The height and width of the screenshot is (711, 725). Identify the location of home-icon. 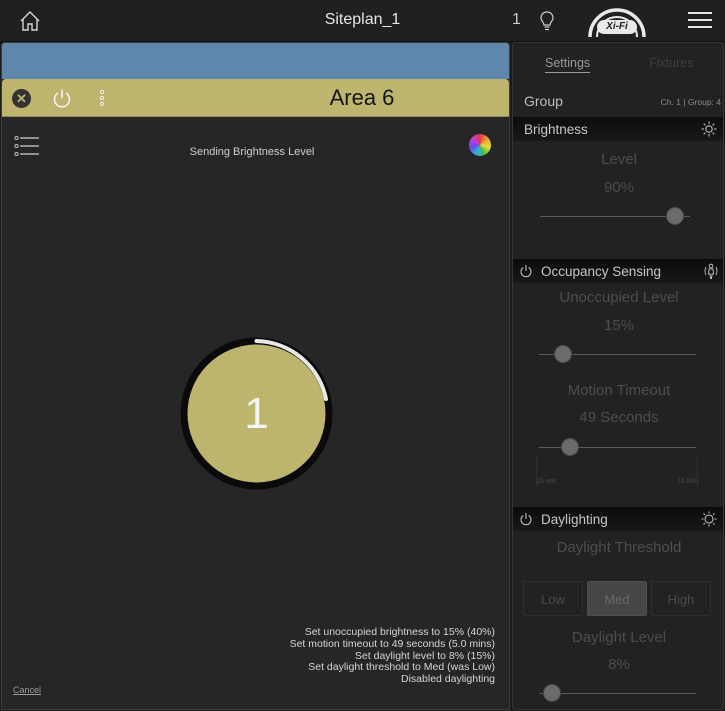
(30, 21).